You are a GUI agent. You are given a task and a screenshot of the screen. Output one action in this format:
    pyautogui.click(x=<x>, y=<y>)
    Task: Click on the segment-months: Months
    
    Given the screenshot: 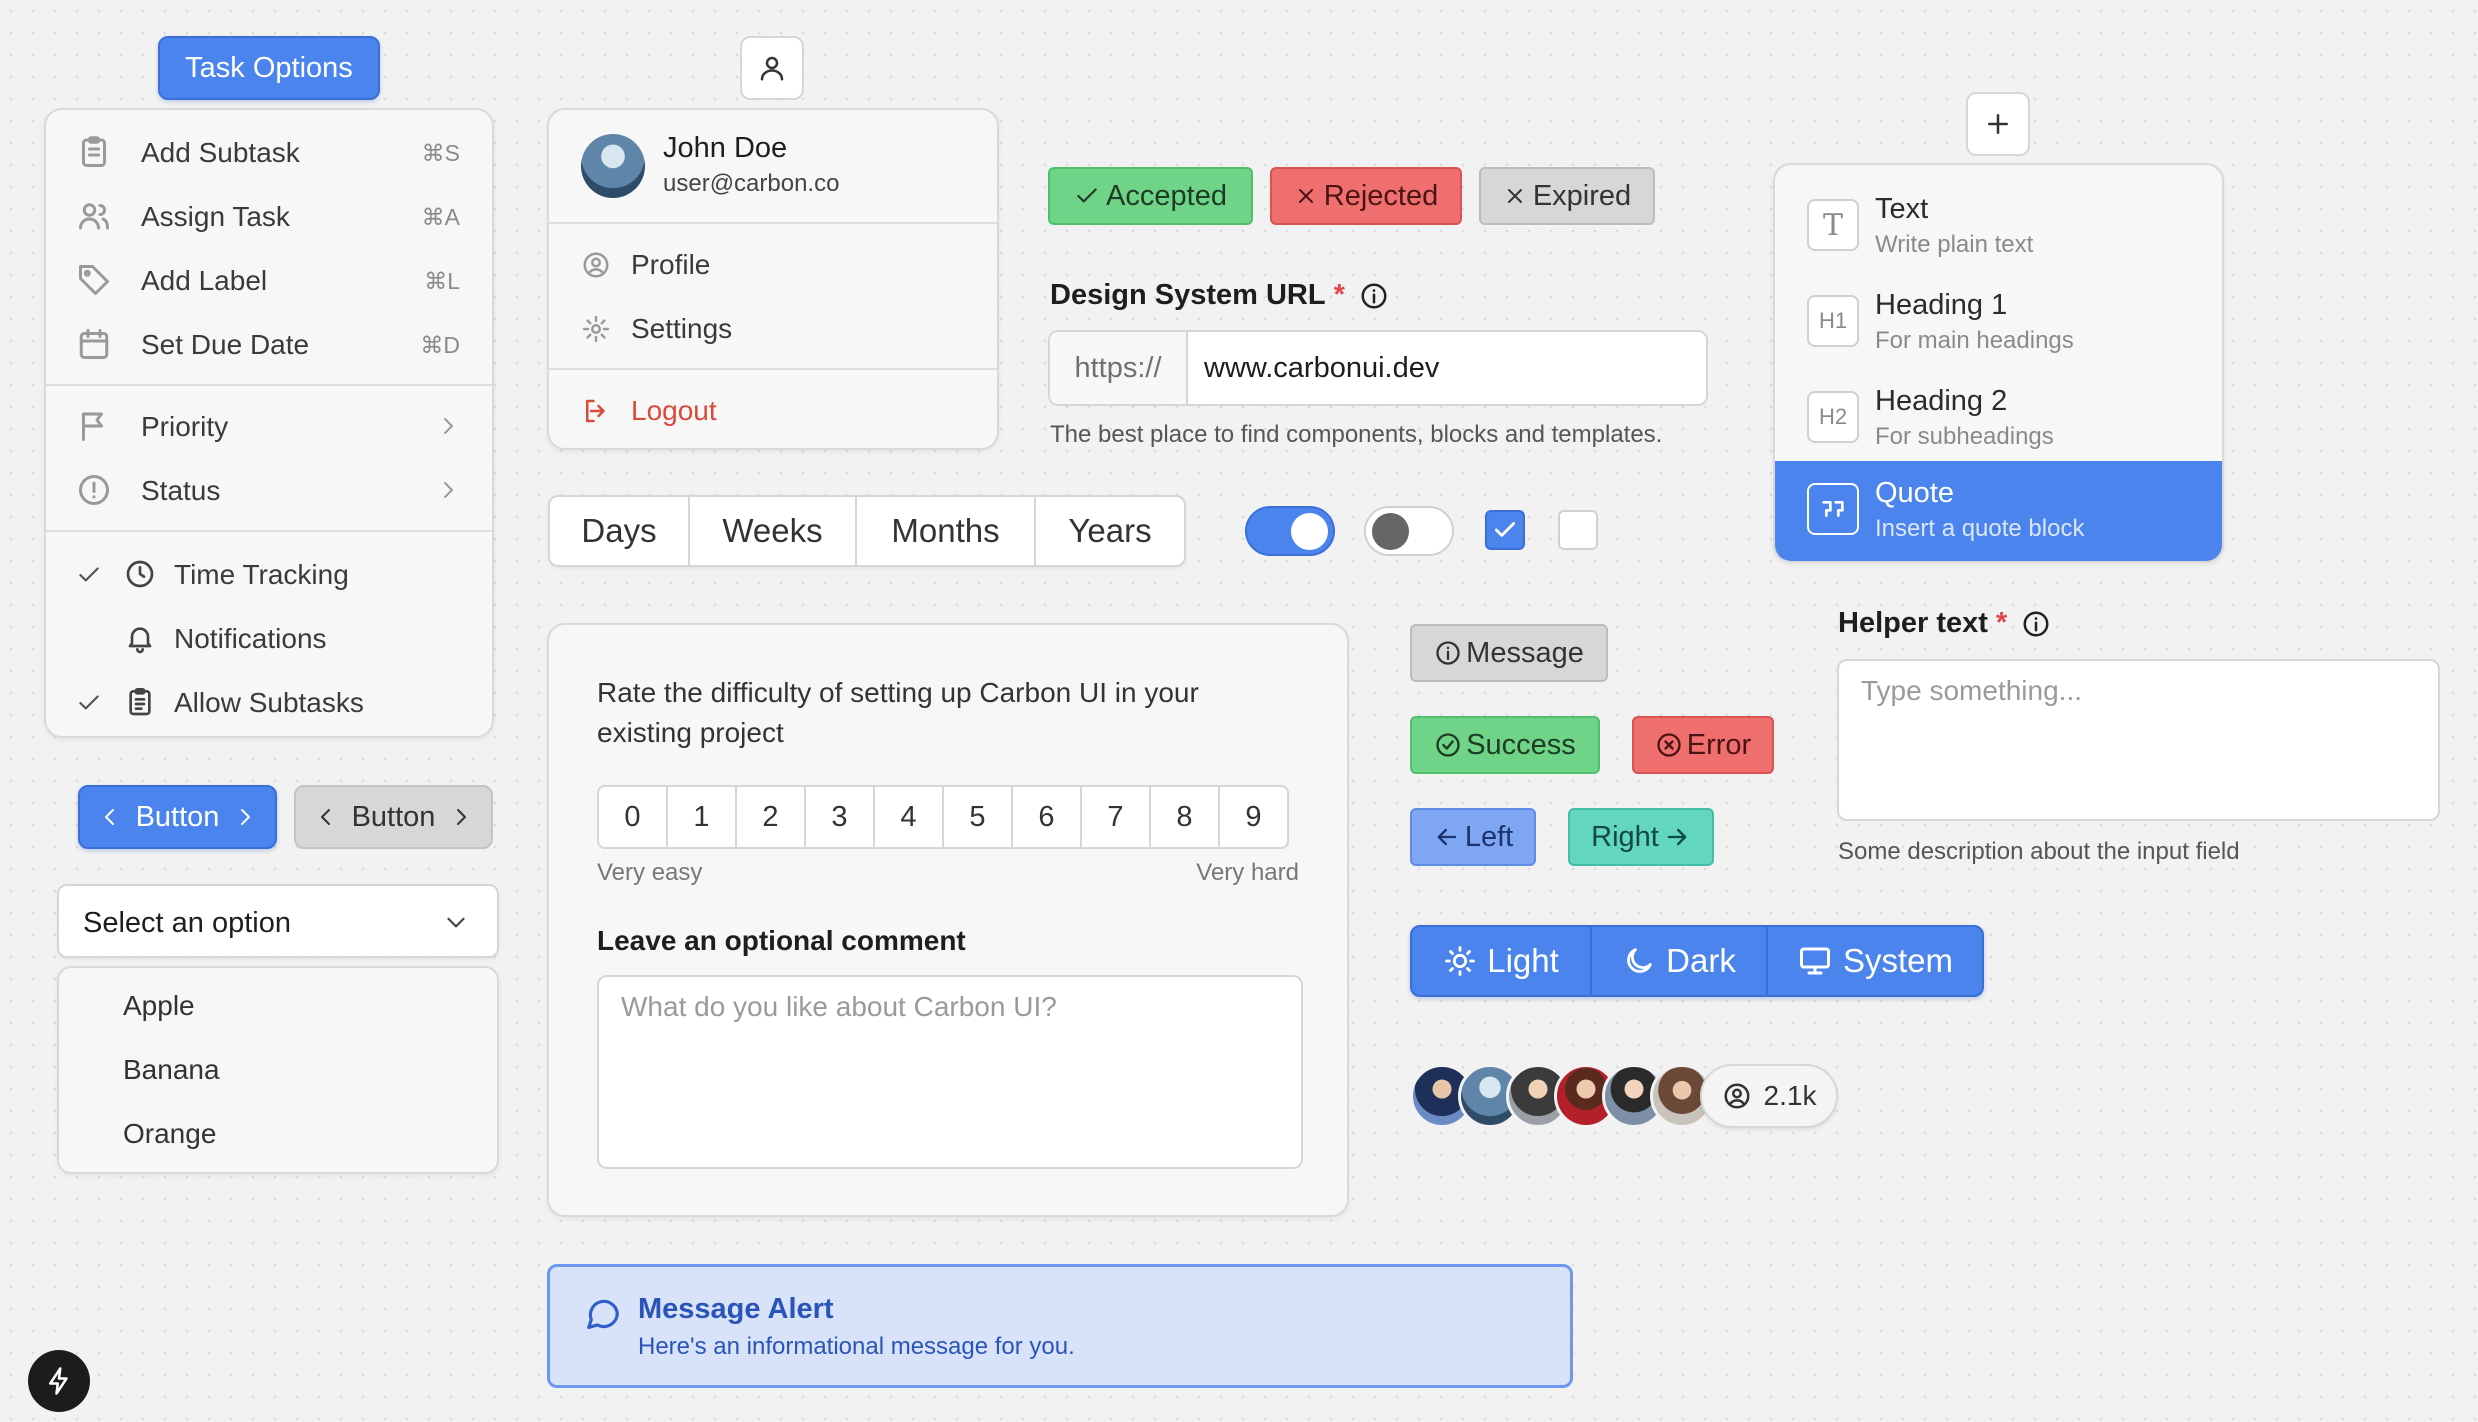 What is the action you would take?
    pyautogui.click(x=946, y=531)
    